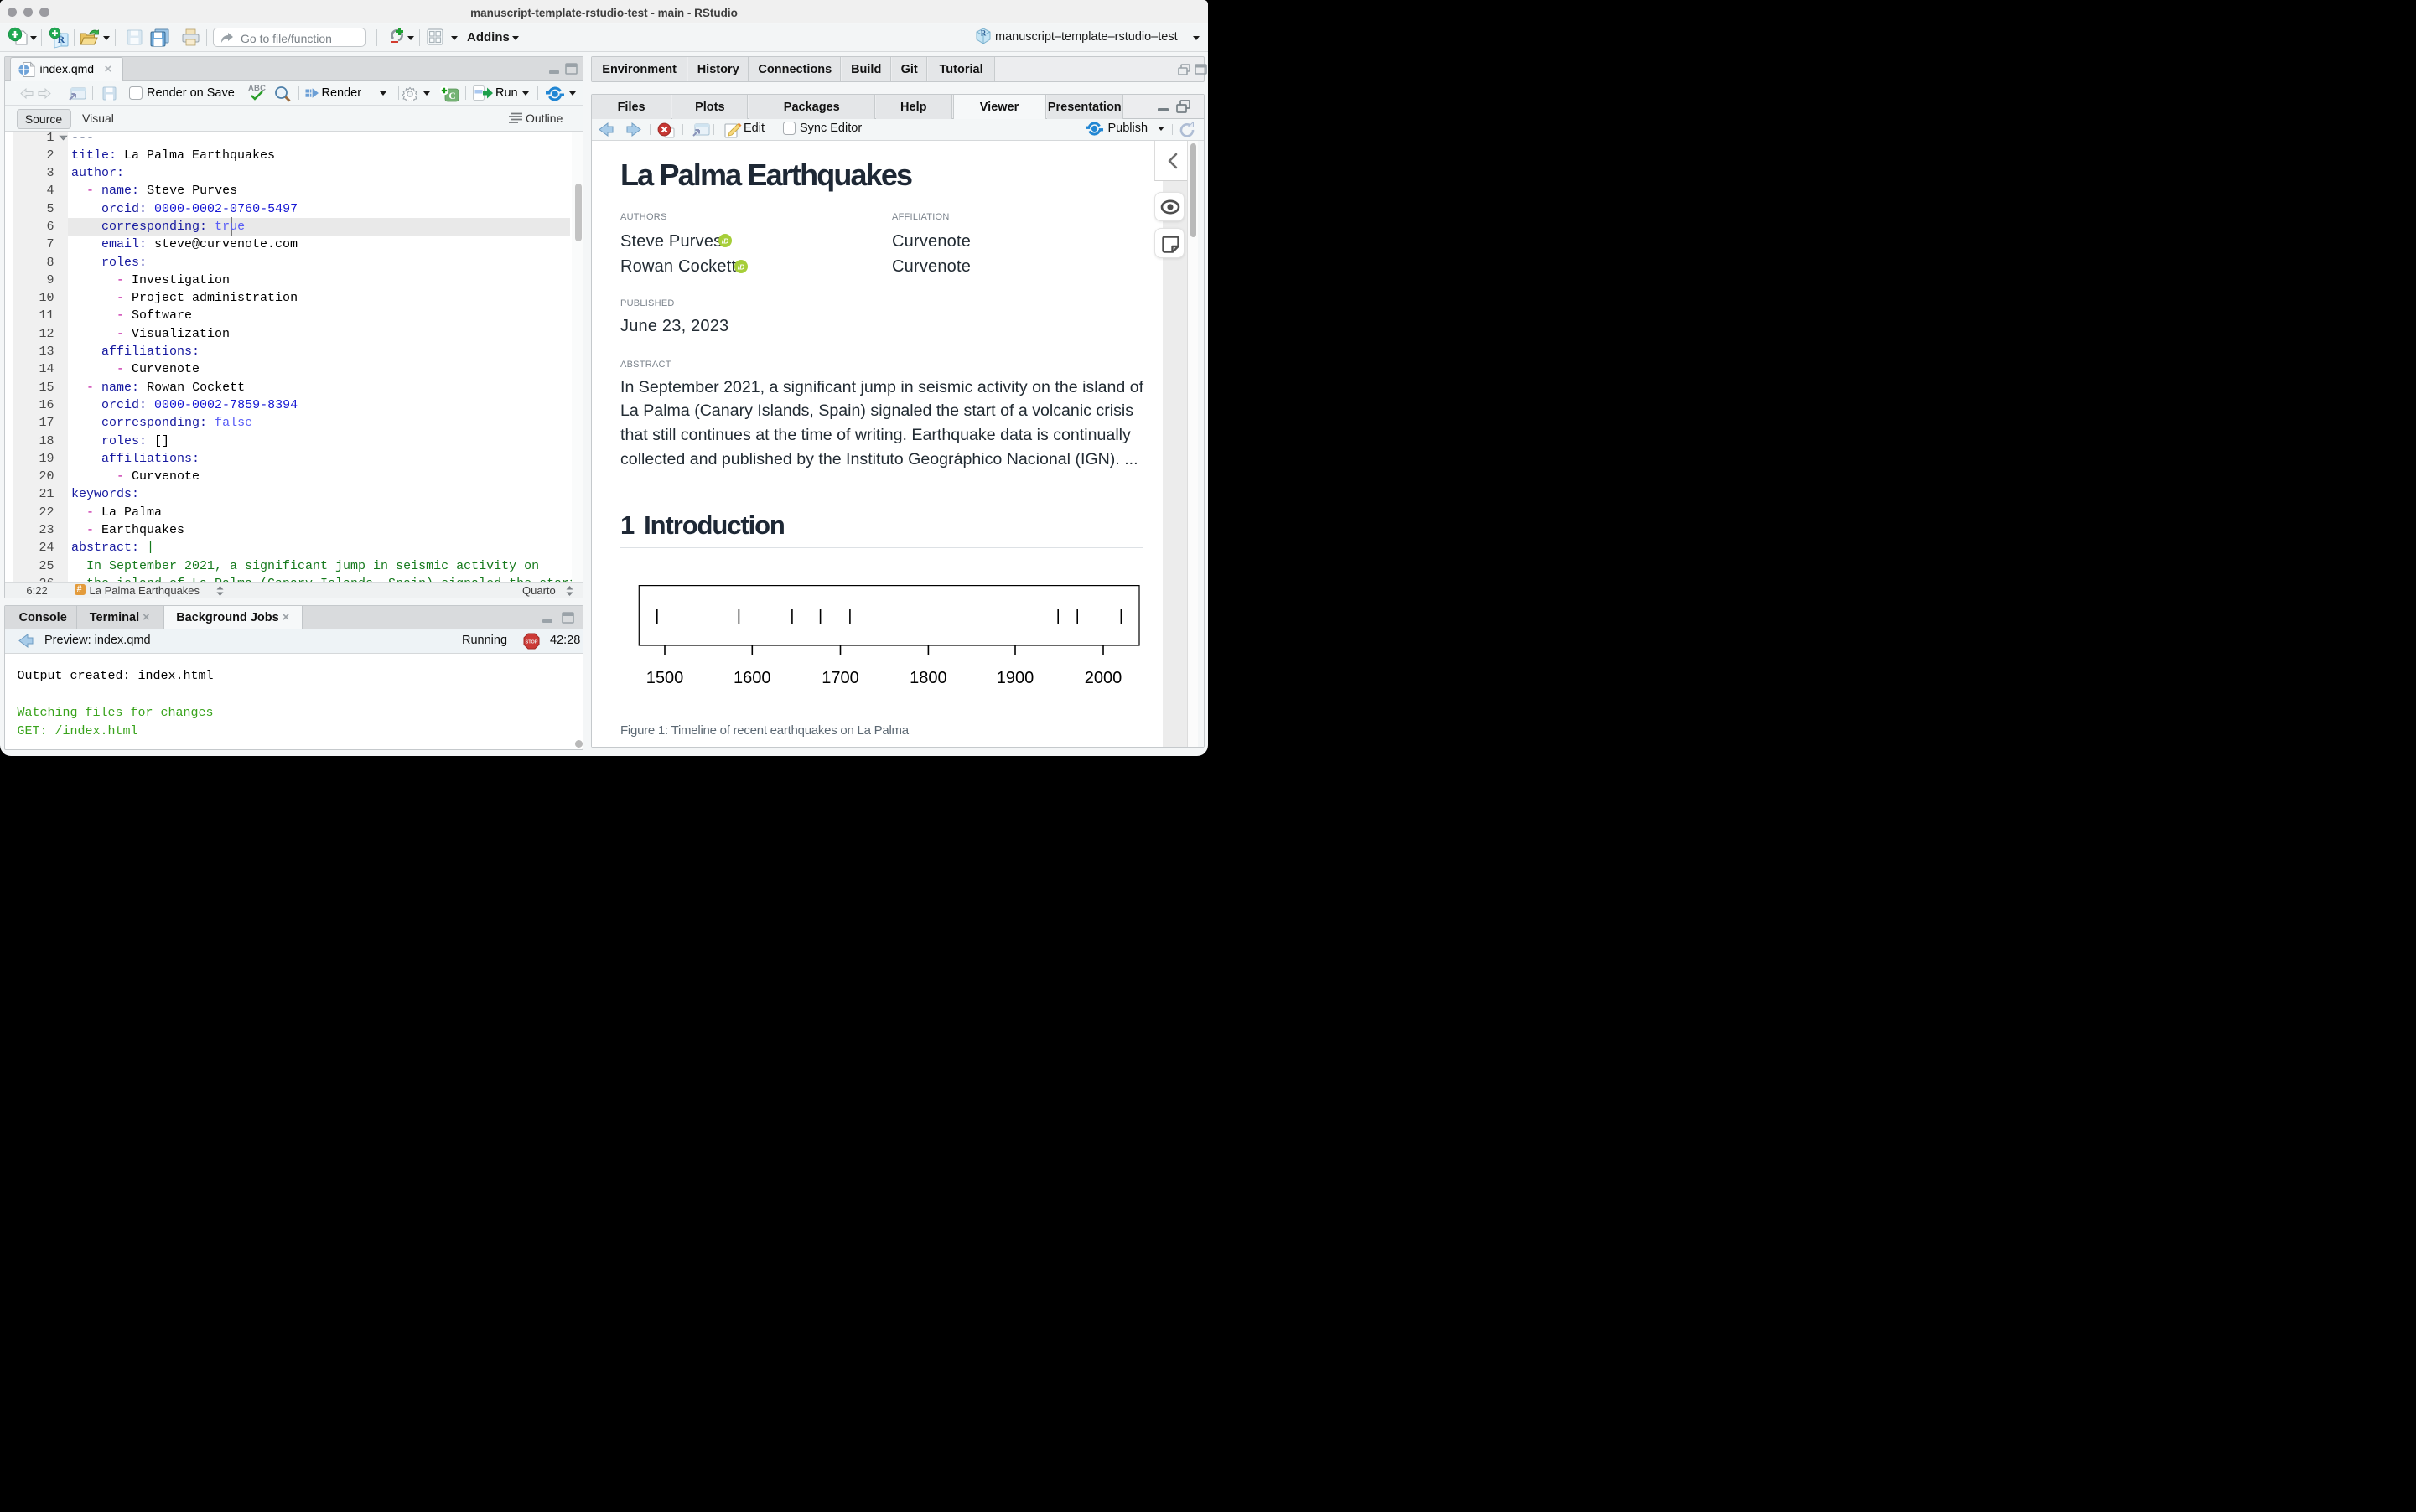  I want to click on svg-text: R, so click(984, 33).